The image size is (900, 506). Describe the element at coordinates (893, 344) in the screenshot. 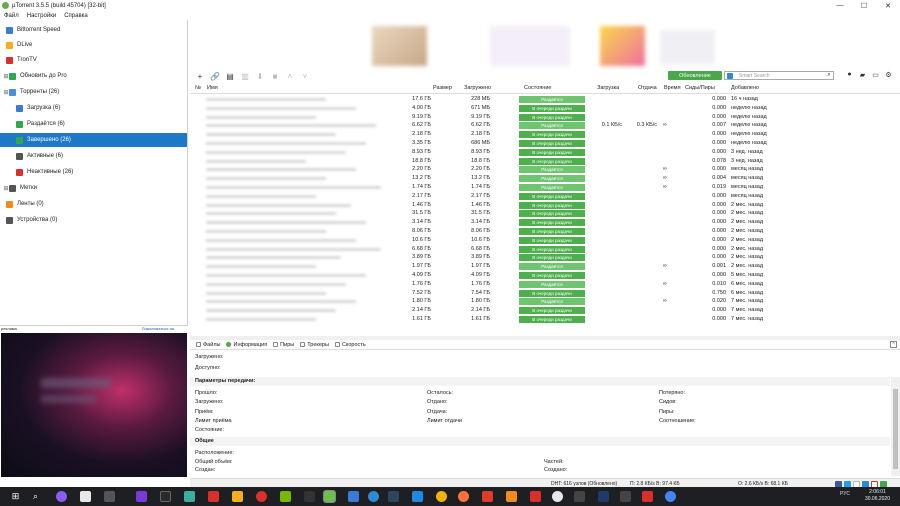

I see `collapse-panel-icon: ⌃` at that location.